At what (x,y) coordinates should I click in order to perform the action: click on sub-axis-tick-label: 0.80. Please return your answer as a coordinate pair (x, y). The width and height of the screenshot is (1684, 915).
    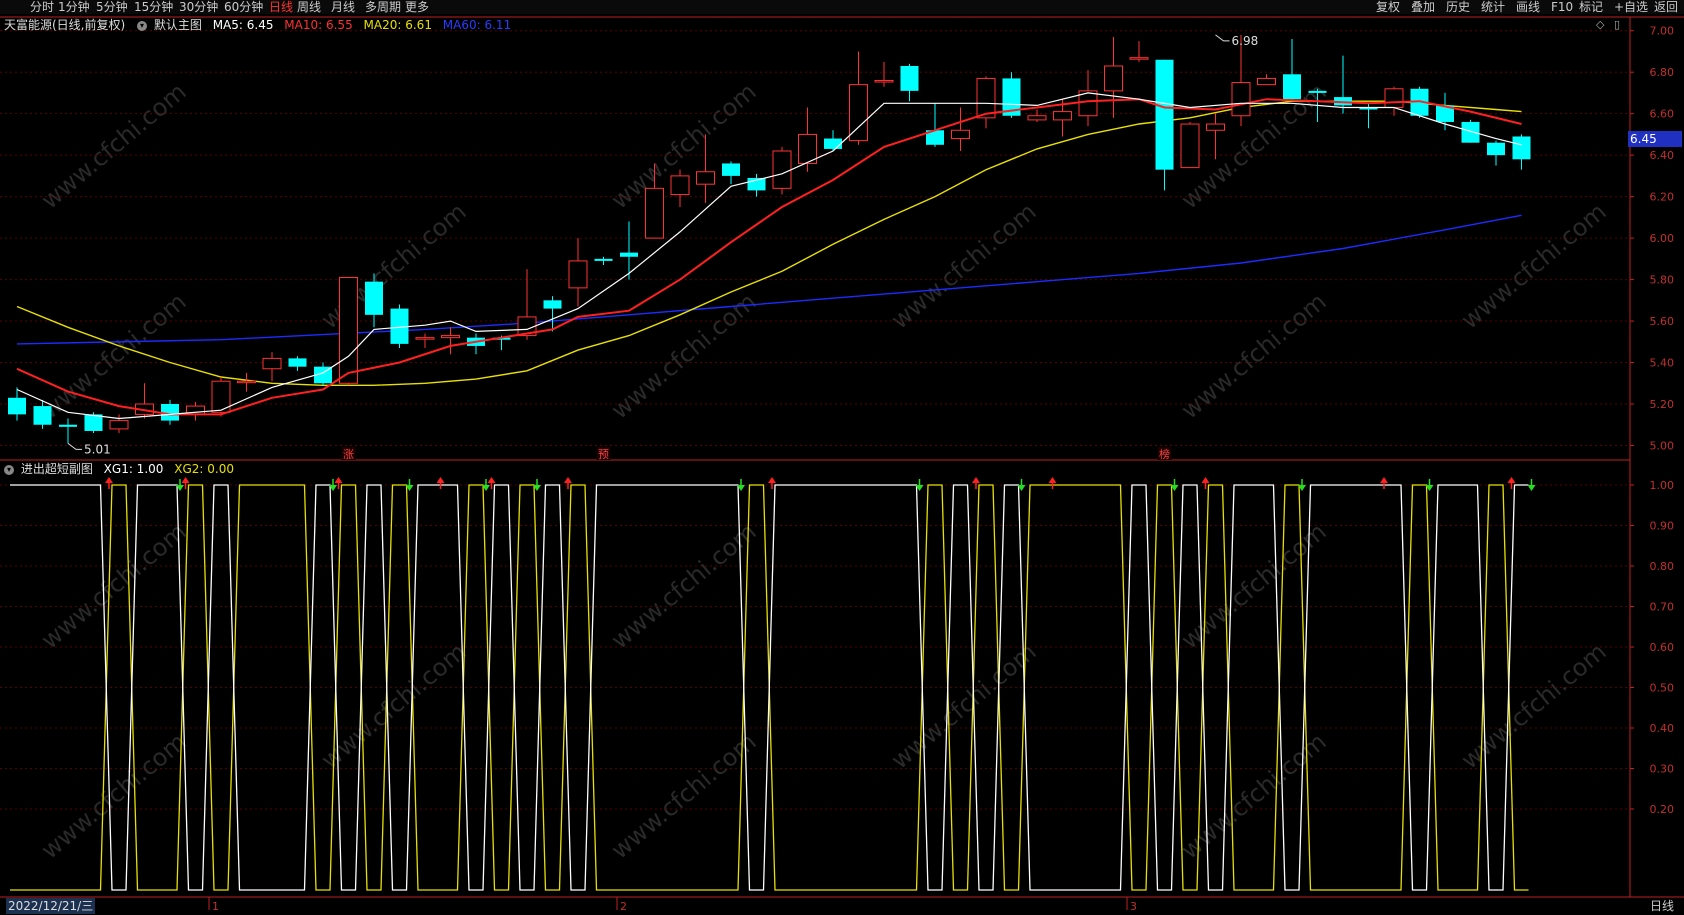
    Looking at the image, I should click on (1662, 566).